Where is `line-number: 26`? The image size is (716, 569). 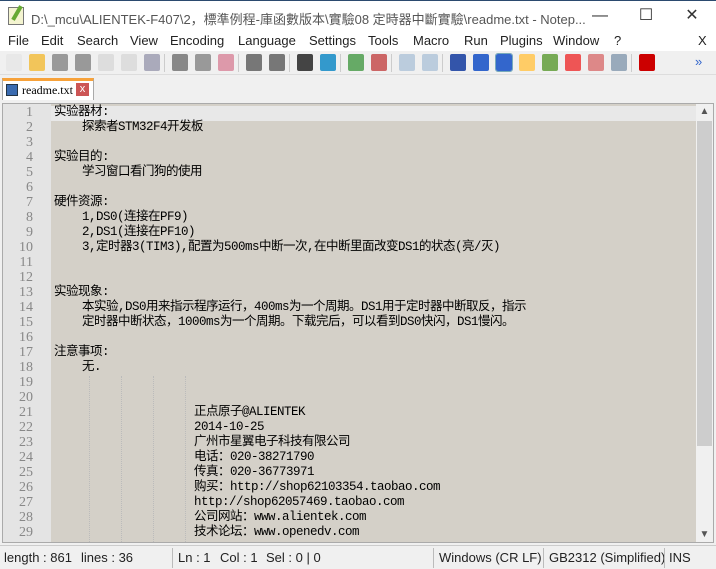 line-number: 26 is located at coordinates (26, 487).